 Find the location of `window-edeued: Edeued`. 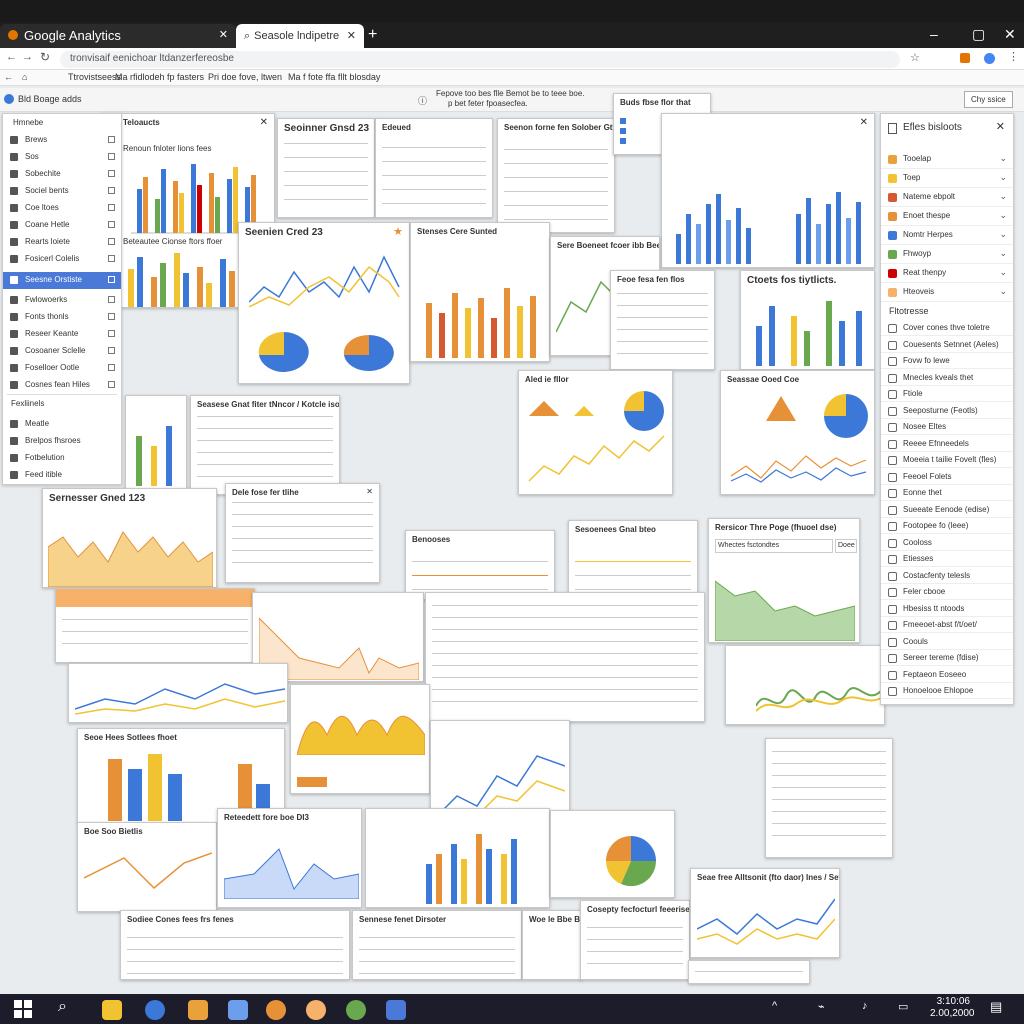

window-edeued: Edeued is located at coordinates (434, 168).